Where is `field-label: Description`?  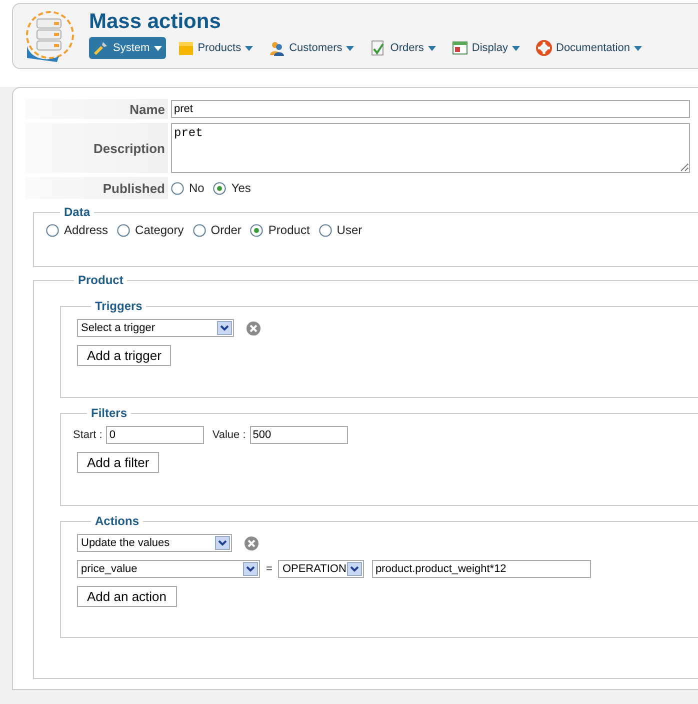
field-label: Description is located at coordinates (96, 148).